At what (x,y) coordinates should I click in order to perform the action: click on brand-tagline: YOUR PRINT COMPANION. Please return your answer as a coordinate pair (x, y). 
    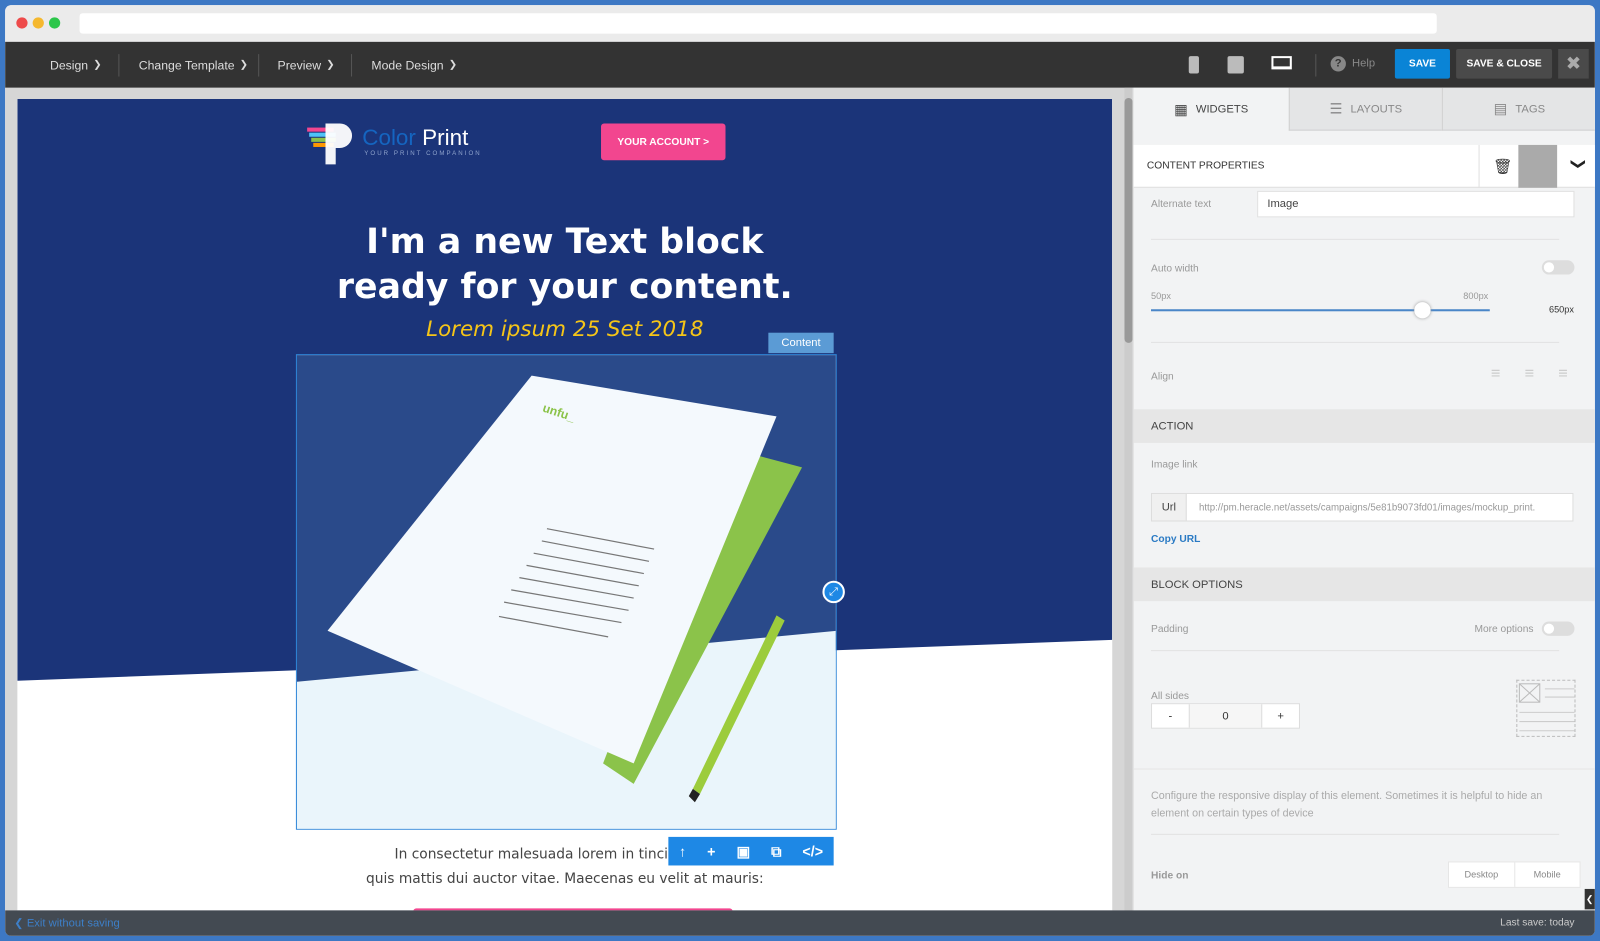
    Looking at the image, I should click on (423, 154).